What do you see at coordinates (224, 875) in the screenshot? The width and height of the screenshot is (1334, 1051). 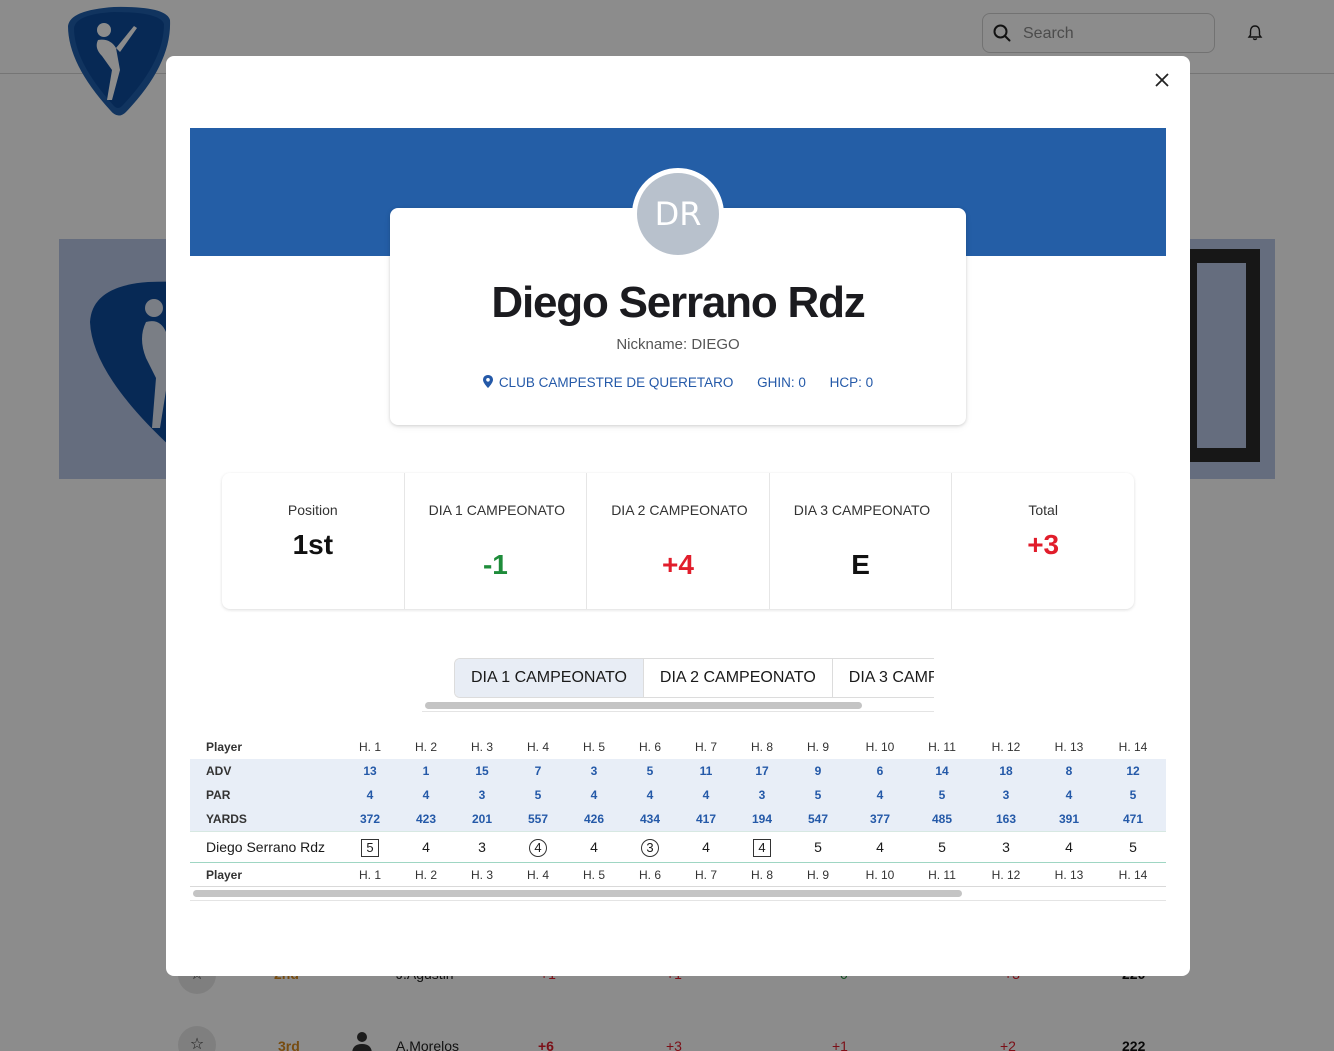 I see `footer-player: Player` at bounding box center [224, 875].